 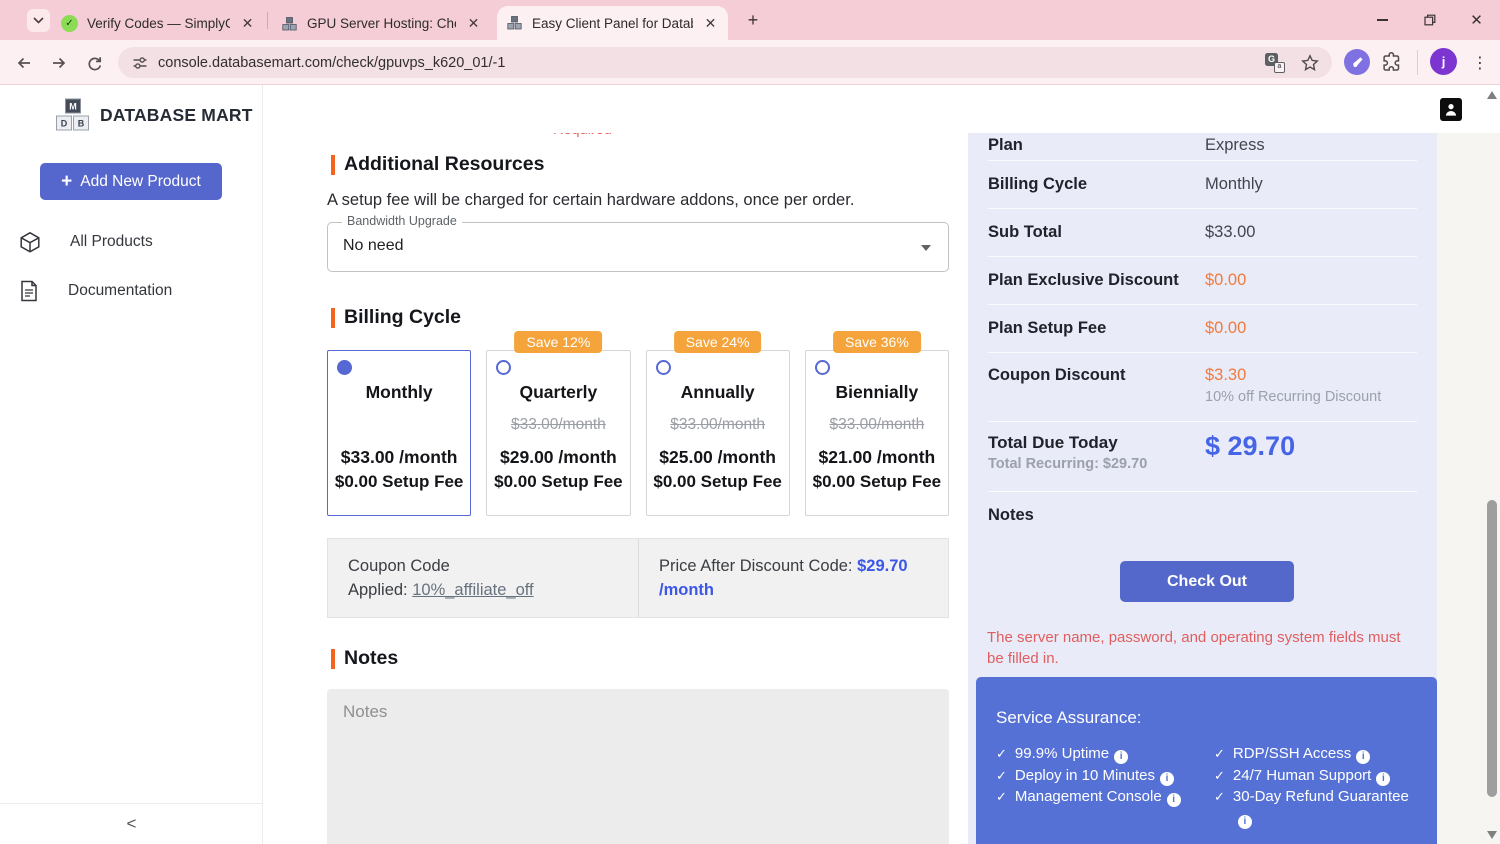 I want to click on coupon-label: Coupon Code, so click(x=399, y=566).